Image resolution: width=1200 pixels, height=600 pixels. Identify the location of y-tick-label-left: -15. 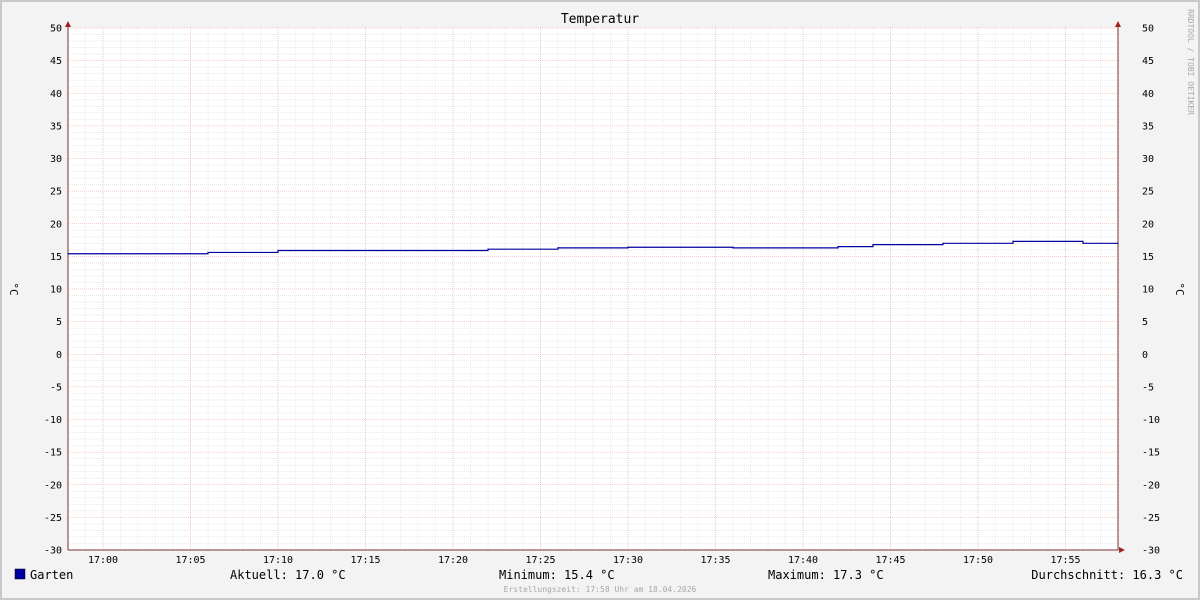
(53, 453).